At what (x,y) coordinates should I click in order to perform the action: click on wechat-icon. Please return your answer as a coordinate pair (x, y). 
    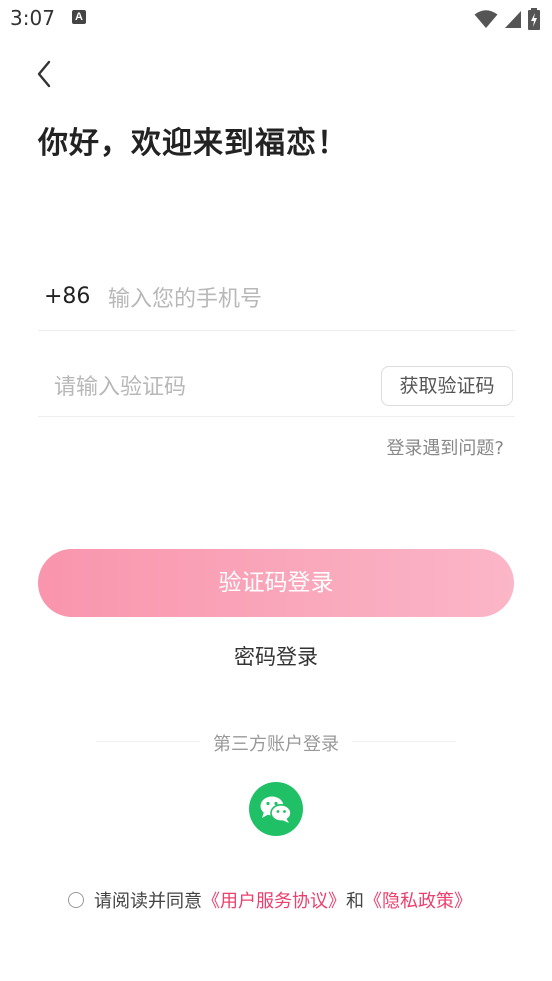
    Looking at the image, I should click on (276, 809).